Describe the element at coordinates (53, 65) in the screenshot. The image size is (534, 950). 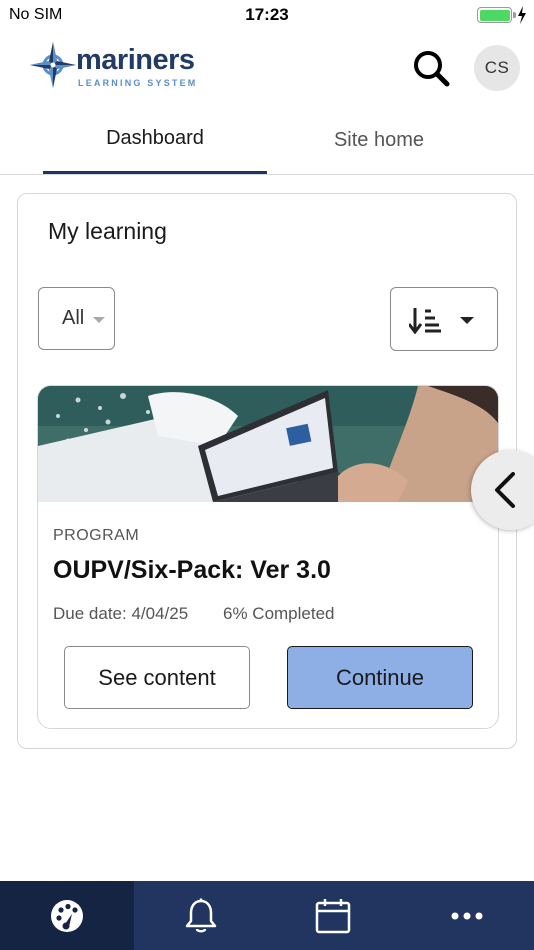
I see `compass-logo-icon` at that location.